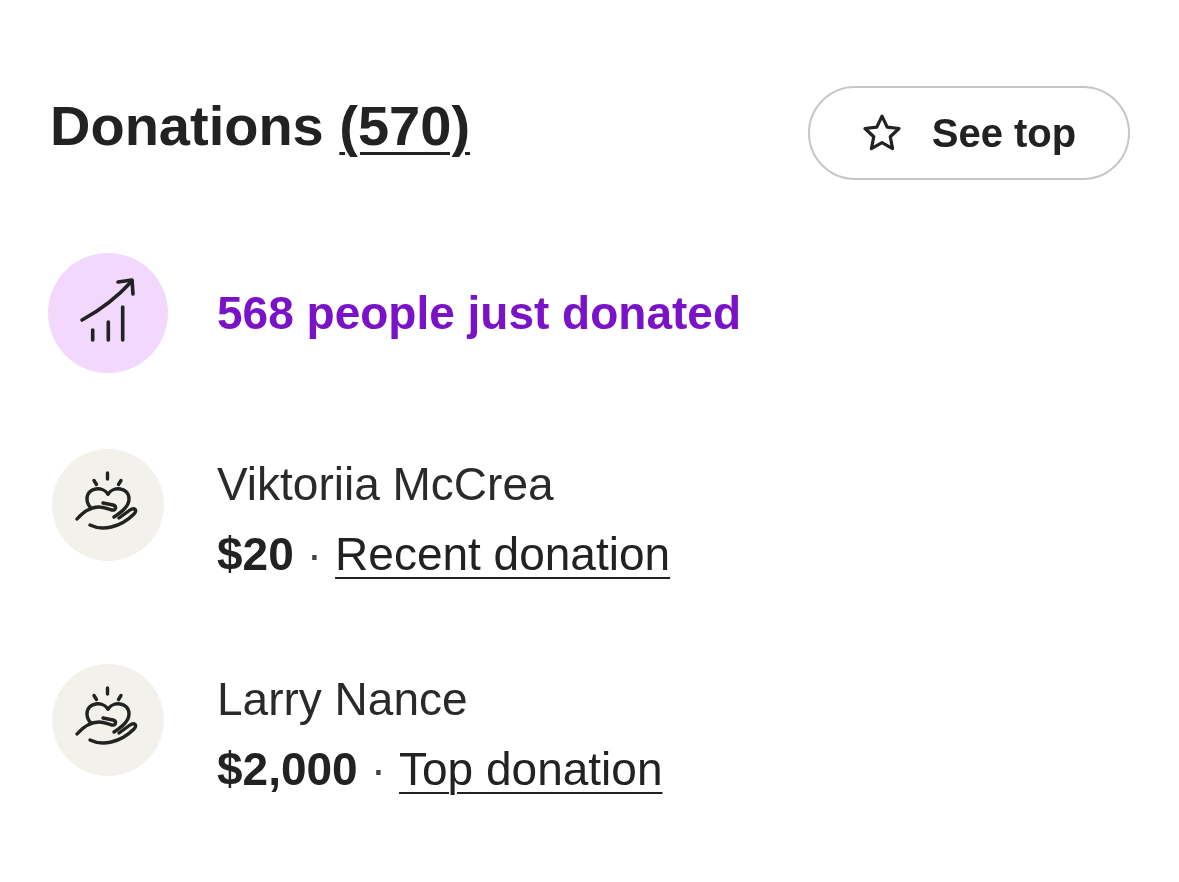 The height and width of the screenshot is (882, 1179). Describe the element at coordinates (386, 484) in the screenshot. I see `donor-name: Viktoriia McCrea` at that location.